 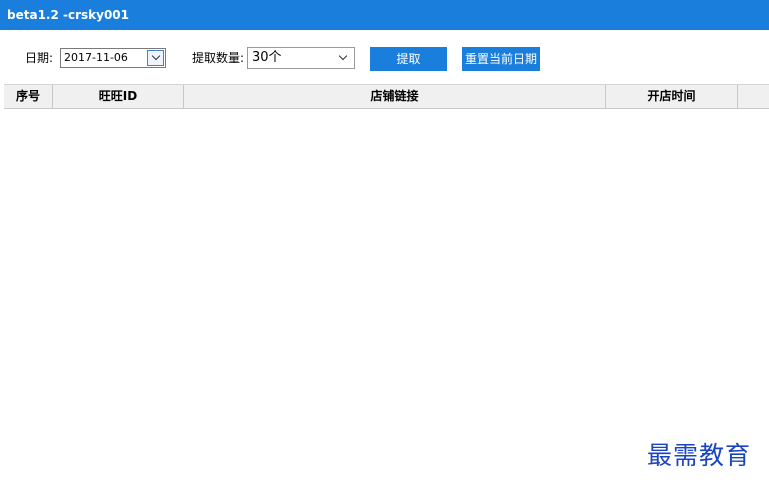 I want to click on column-header-index: 序号, so click(x=28, y=96).